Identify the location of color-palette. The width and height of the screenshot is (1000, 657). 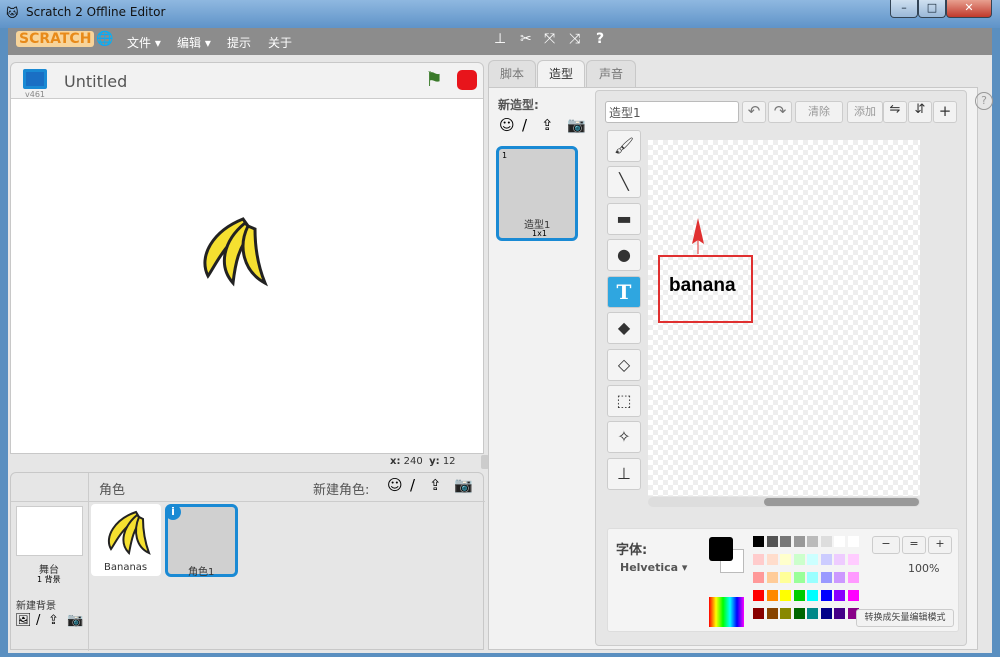
(808, 582).